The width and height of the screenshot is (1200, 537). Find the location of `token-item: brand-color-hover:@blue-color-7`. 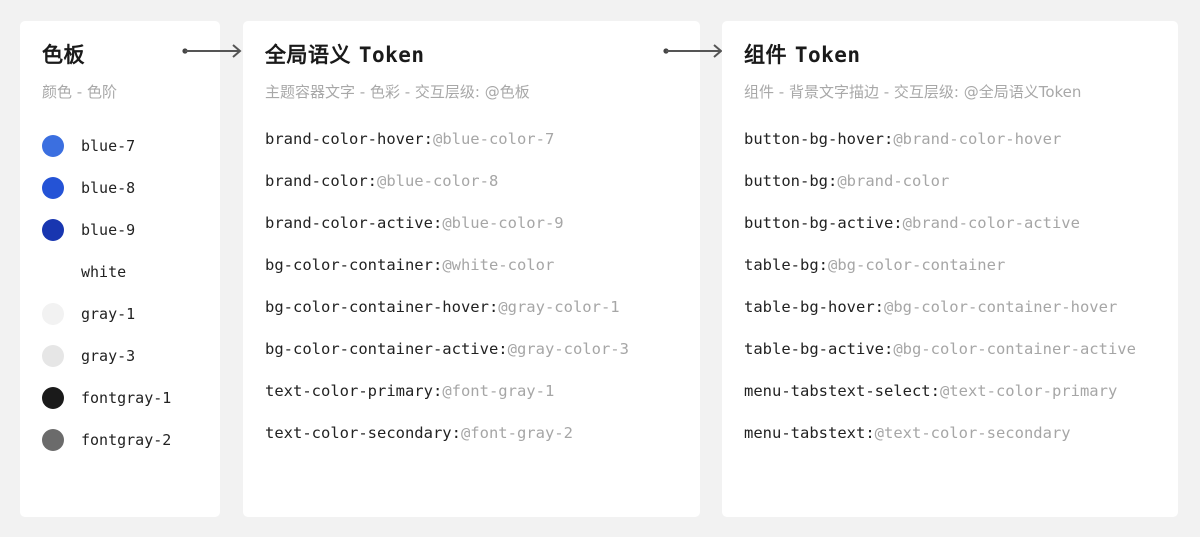

token-item: brand-color-hover:@blue-color-7 is located at coordinates (477, 146).